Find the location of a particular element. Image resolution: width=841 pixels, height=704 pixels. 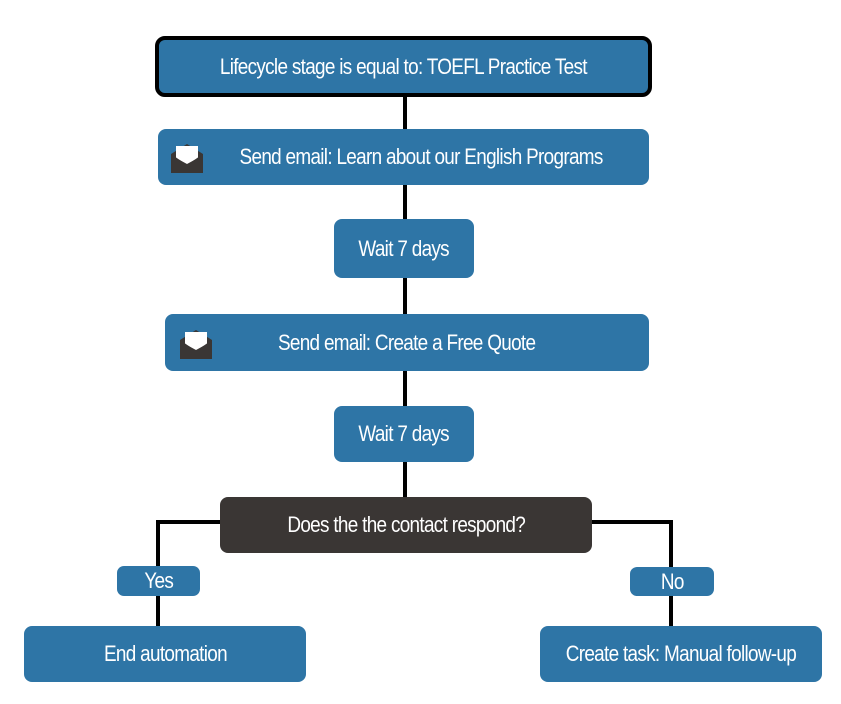

end-automation-node: End automation is located at coordinates (165, 654).